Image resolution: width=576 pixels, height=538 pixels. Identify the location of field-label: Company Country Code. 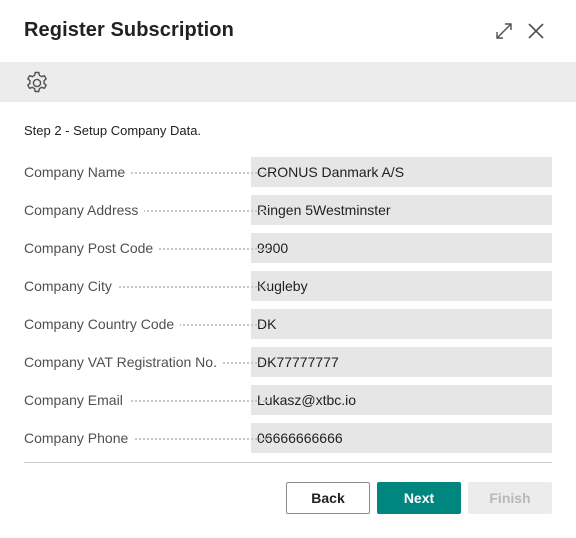
(102, 324).